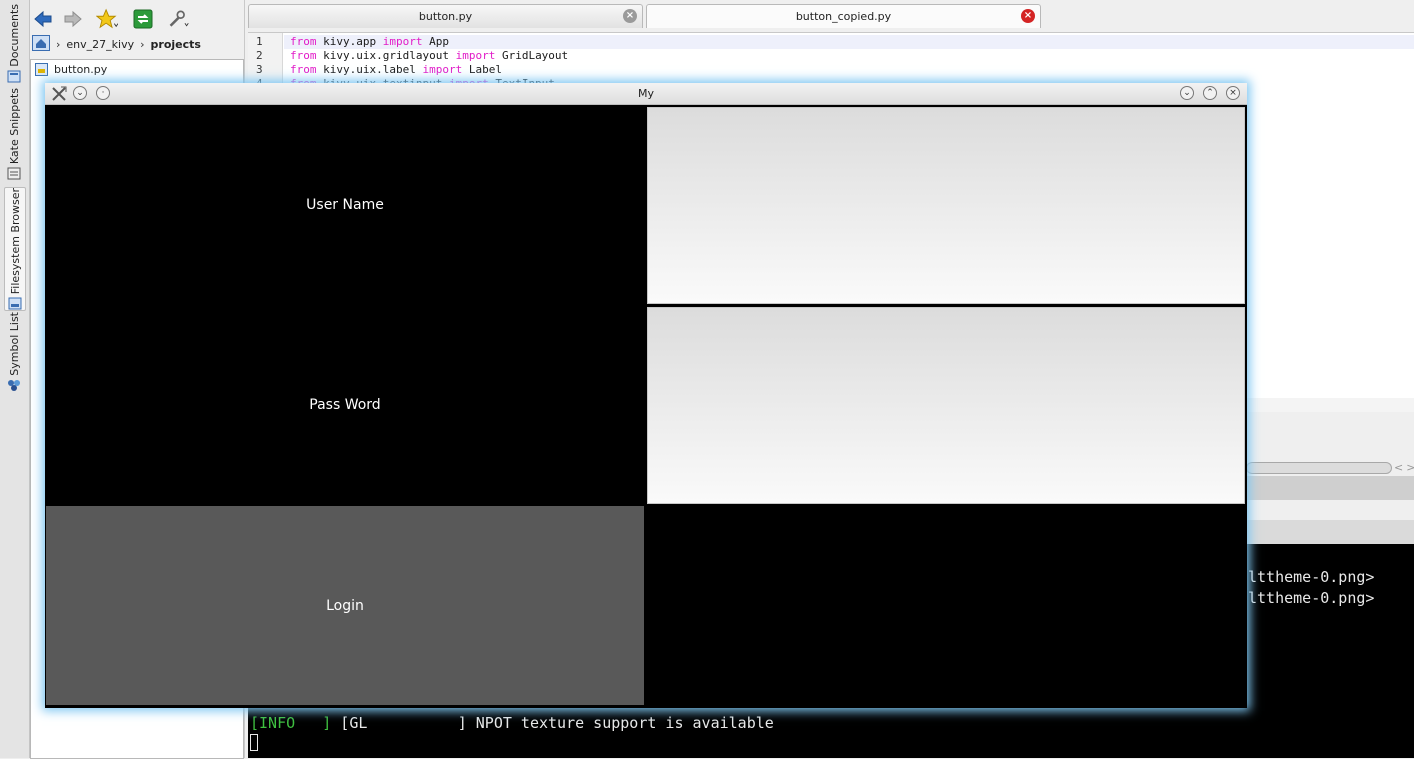  Describe the element at coordinates (946, 405) in the screenshot. I see `password-input` at that location.